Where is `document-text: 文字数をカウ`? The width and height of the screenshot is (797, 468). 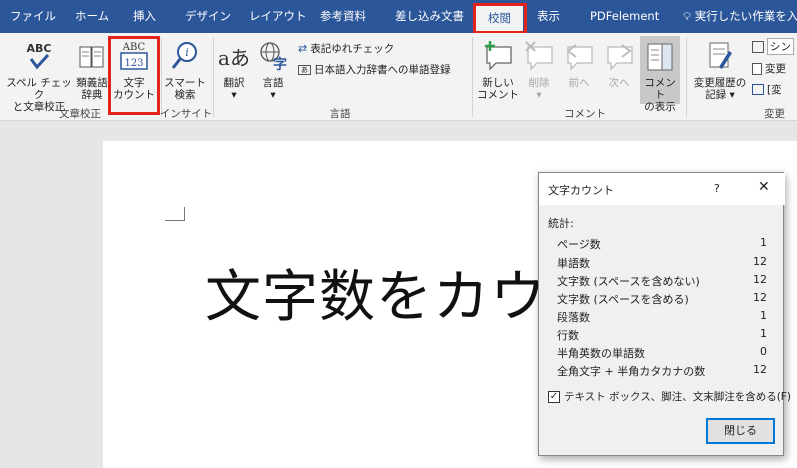 document-text: 文字数をカウ is located at coordinates (376, 292).